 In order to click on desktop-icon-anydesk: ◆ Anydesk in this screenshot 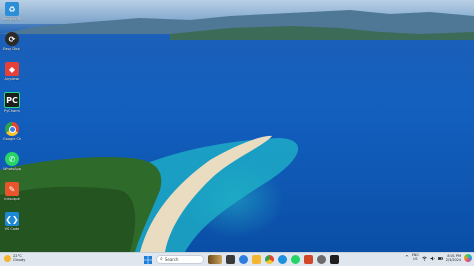, I will do `click(12, 71)`.